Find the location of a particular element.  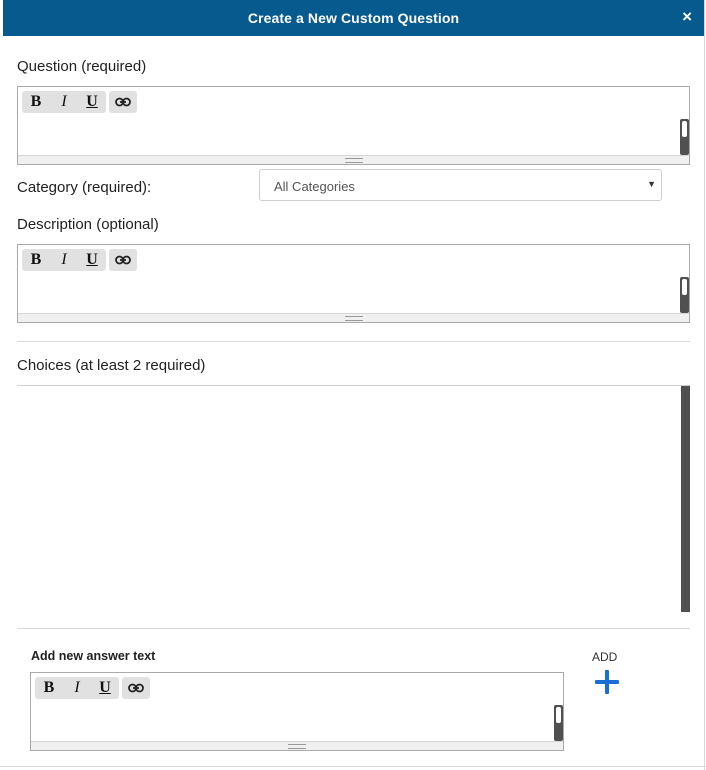

new-answer-label: Add new answer text is located at coordinates (93, 656).